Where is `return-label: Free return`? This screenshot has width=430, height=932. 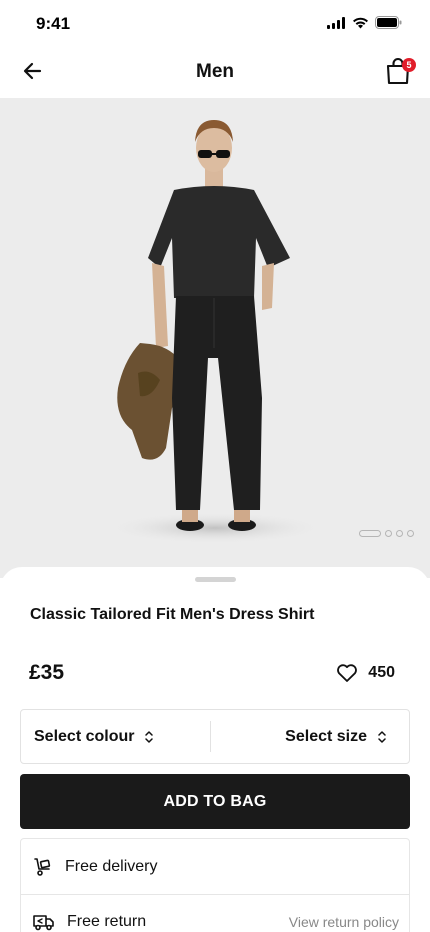 return-label: Free return is located at coordinates (107, 921).